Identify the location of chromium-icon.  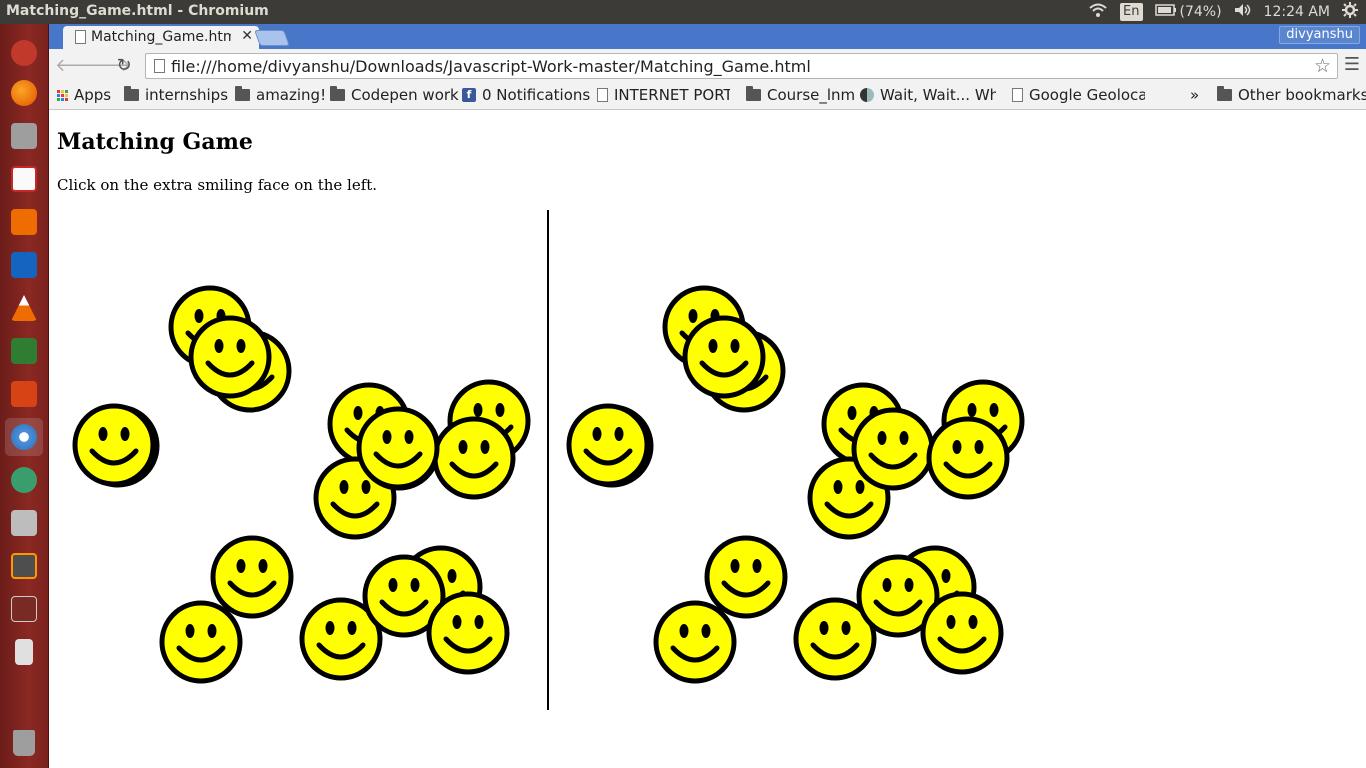
(24, 437).